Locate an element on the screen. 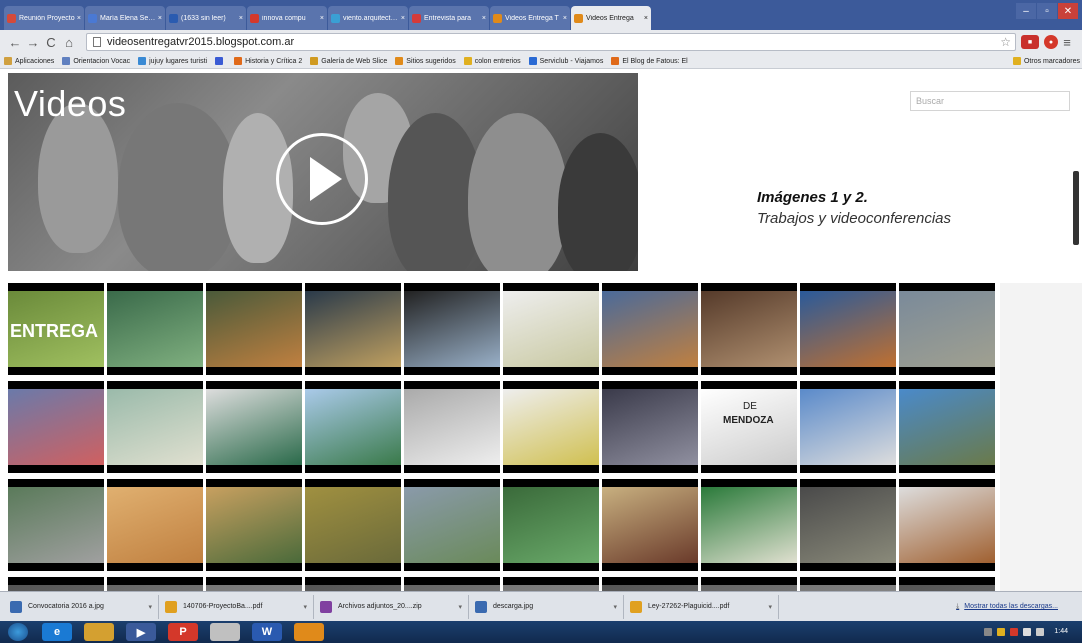 Image resolution: width=1082 pixels, height=643 pixels. browser-tab: Videos Entrega T × is located at coordinates (530, 18).